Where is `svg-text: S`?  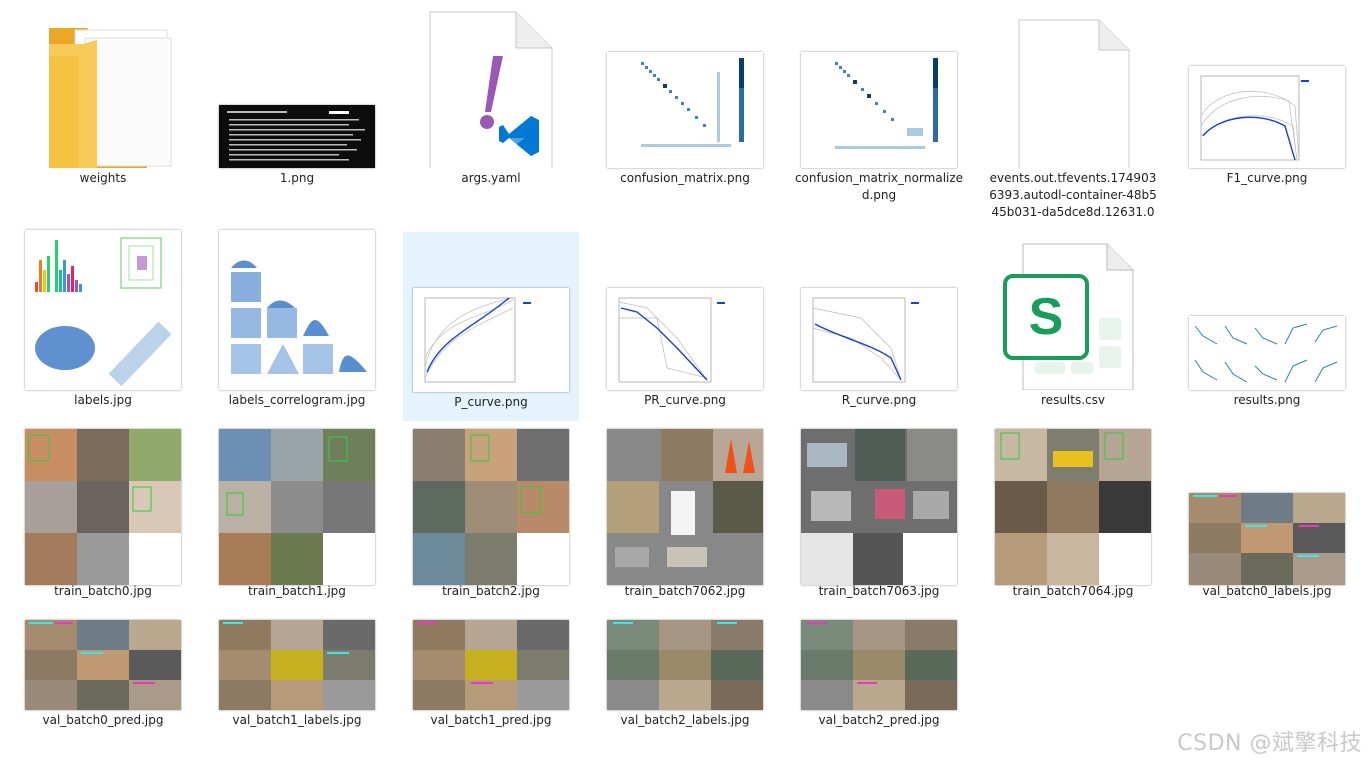
svg-text: S is located at coordinates (1046, 317).